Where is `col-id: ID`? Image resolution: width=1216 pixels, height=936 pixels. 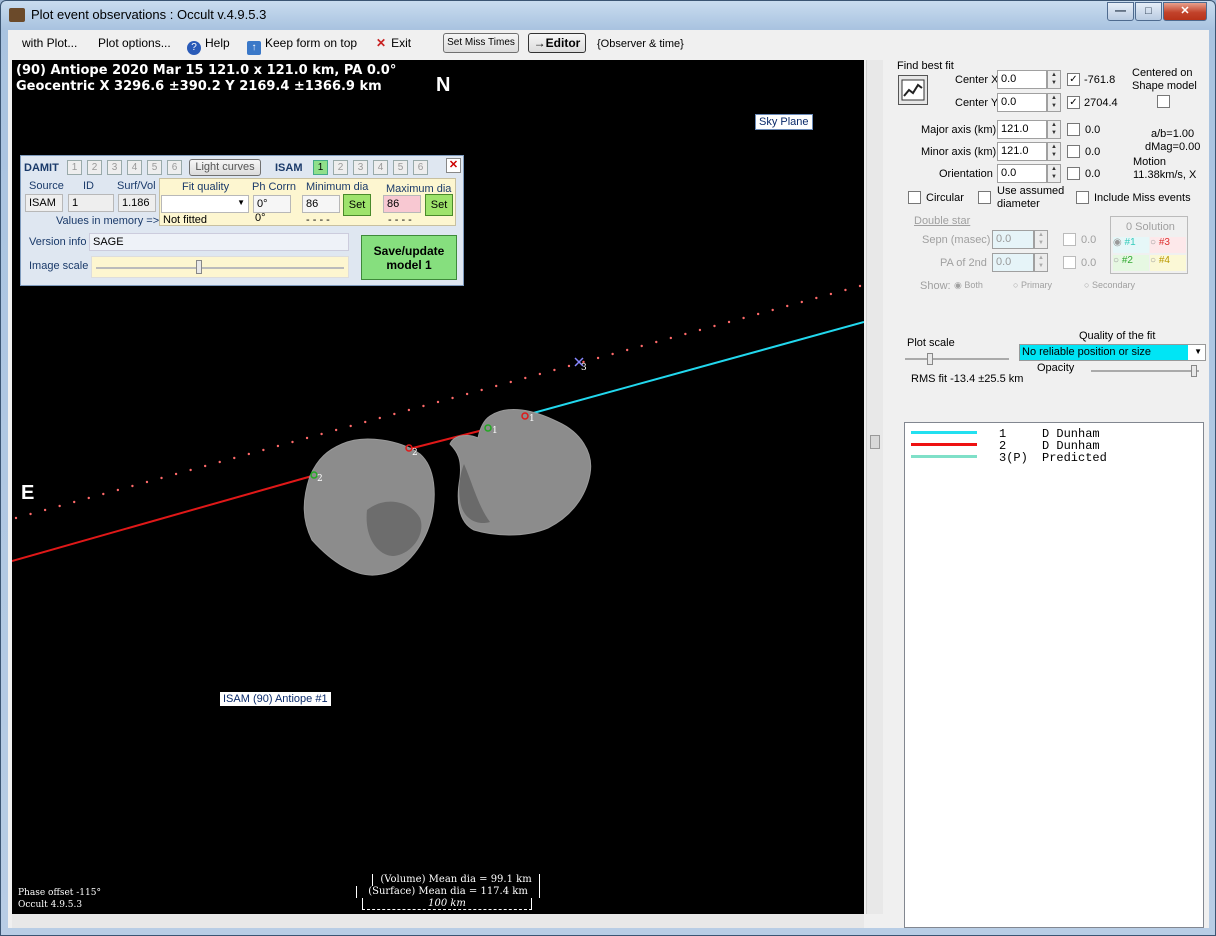
col-id: ID is located at coordinates (88, 186).